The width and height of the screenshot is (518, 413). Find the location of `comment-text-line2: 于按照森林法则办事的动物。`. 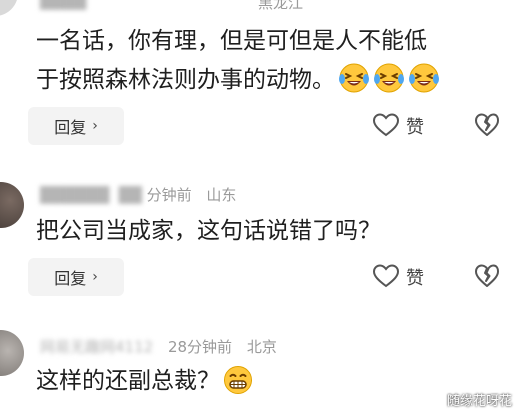

comment-text-line2: 于按照森林法则办事的动物。 is located at coordinates (185, 80).